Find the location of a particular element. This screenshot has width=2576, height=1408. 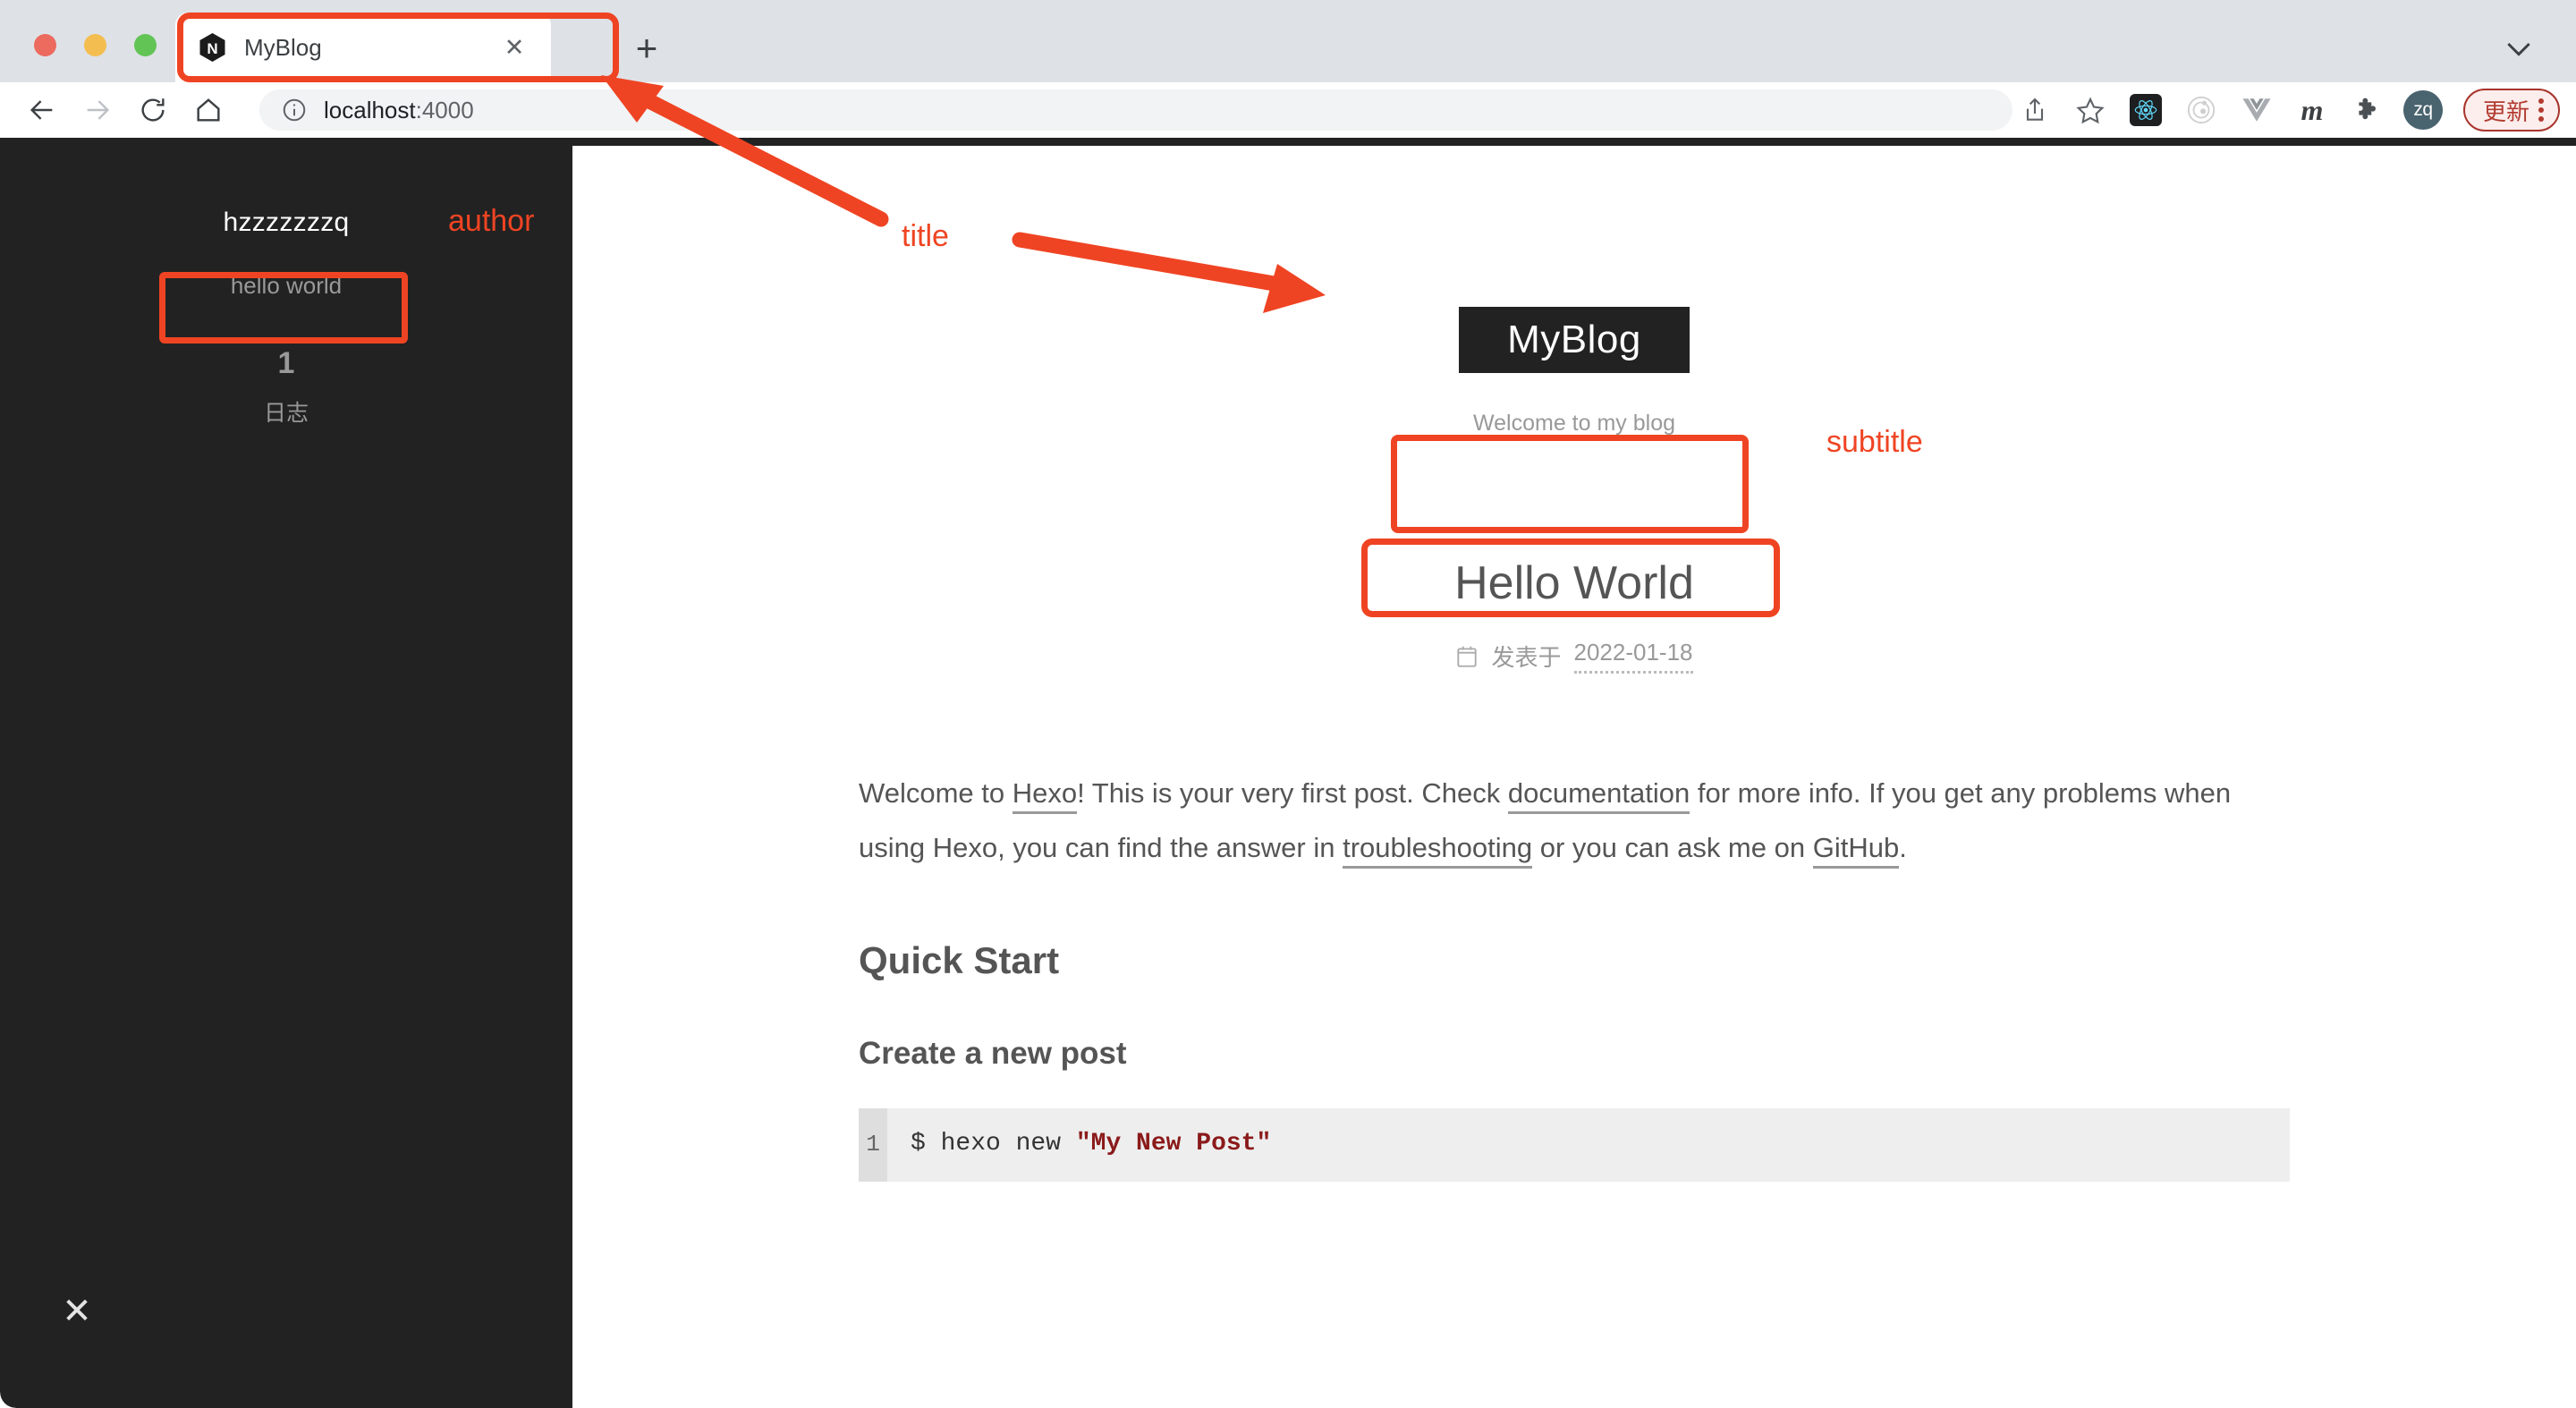

profile-avatar: zq is located at coordinates (2423, 110).